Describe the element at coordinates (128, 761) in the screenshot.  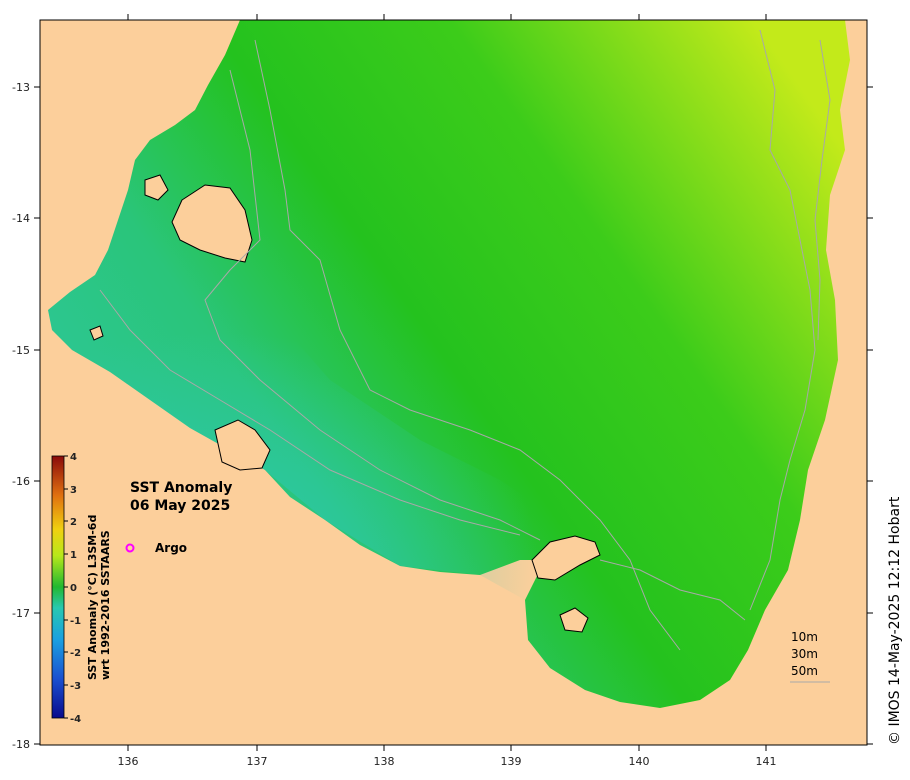
I see `x-tick-136: 136` at that location.